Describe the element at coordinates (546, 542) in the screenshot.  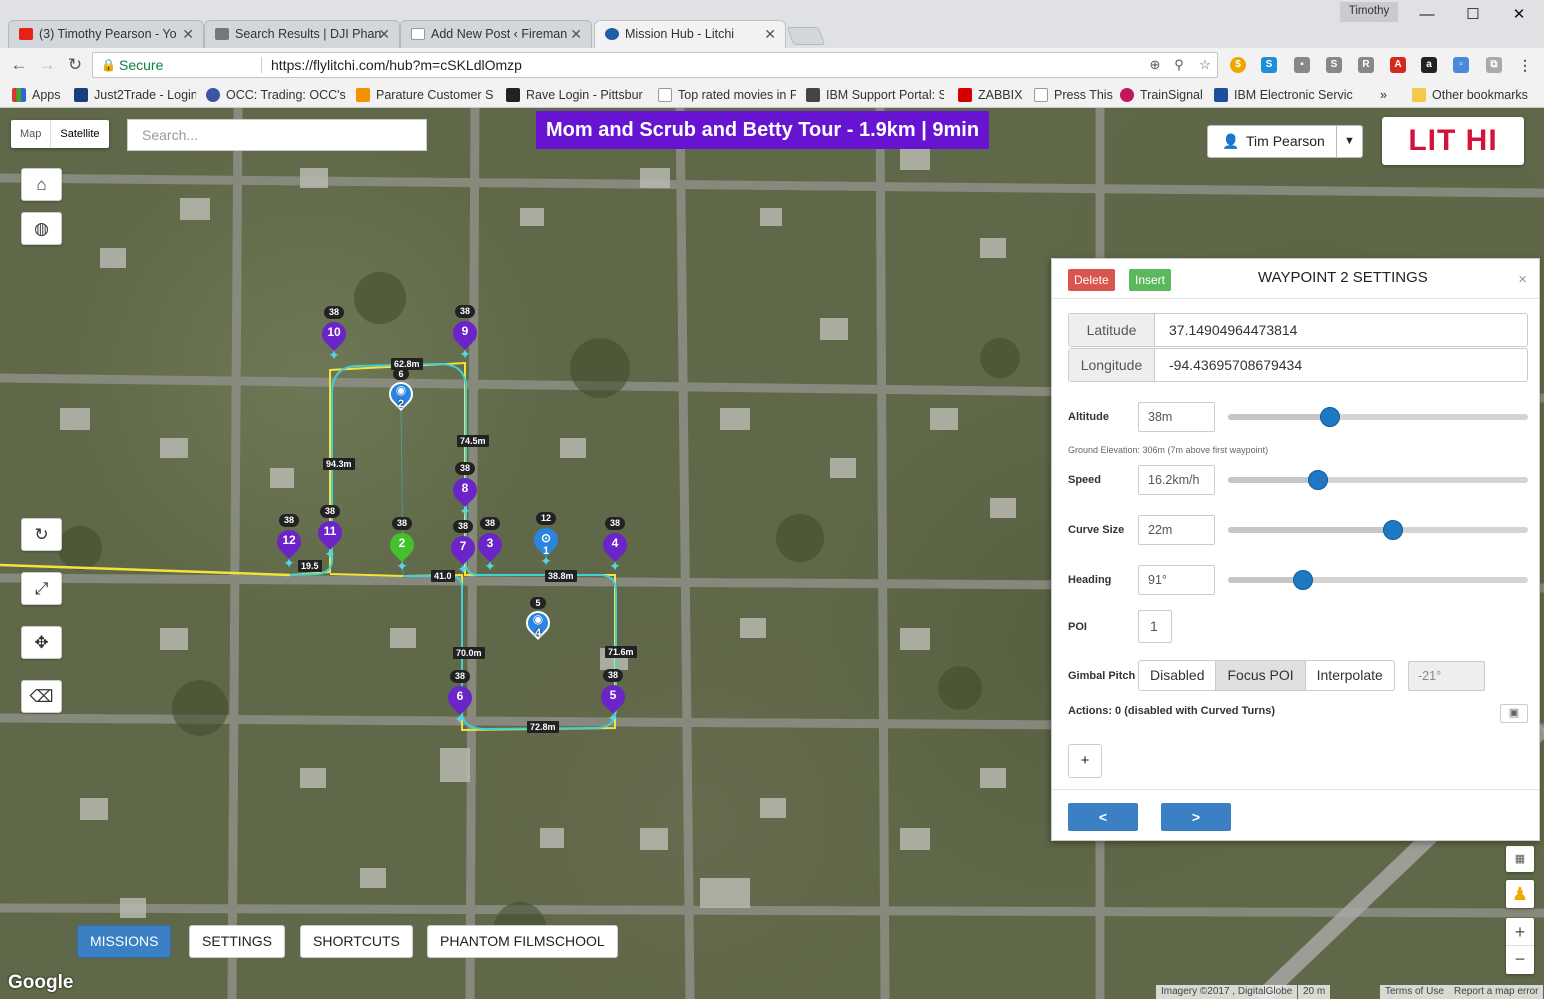
I see `waypoint-marker: 12 ⊙ ✦ 1` at that location.